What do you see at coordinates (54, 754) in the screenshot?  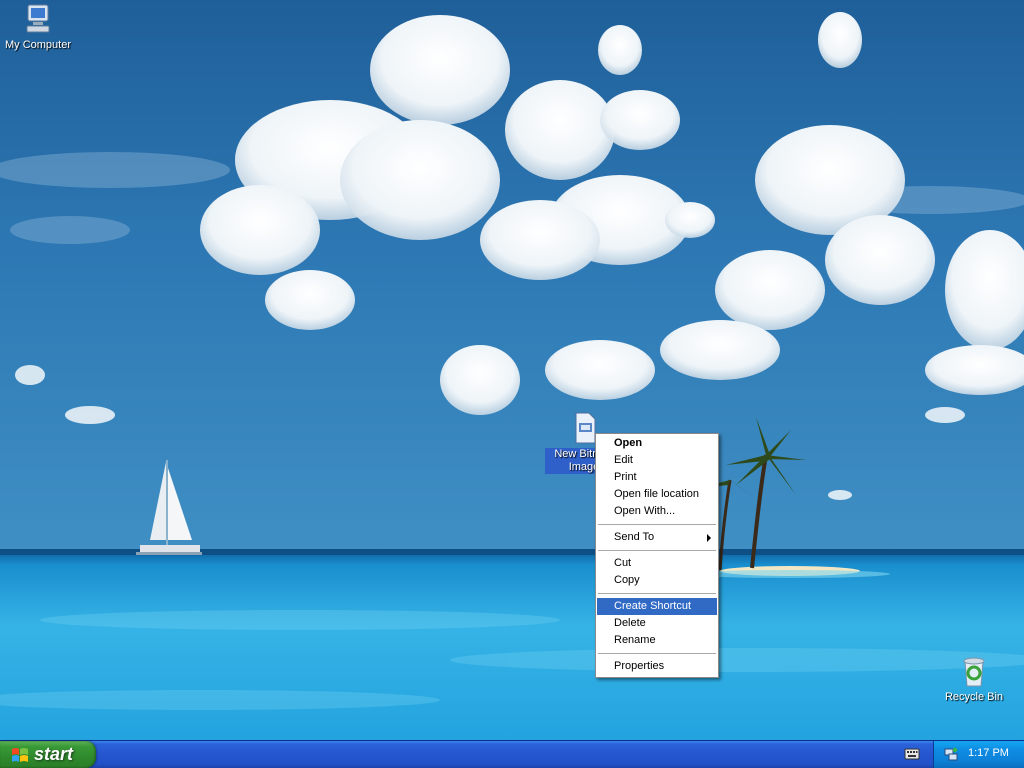 I see `start-label: start` at bounding box center [54, 754].